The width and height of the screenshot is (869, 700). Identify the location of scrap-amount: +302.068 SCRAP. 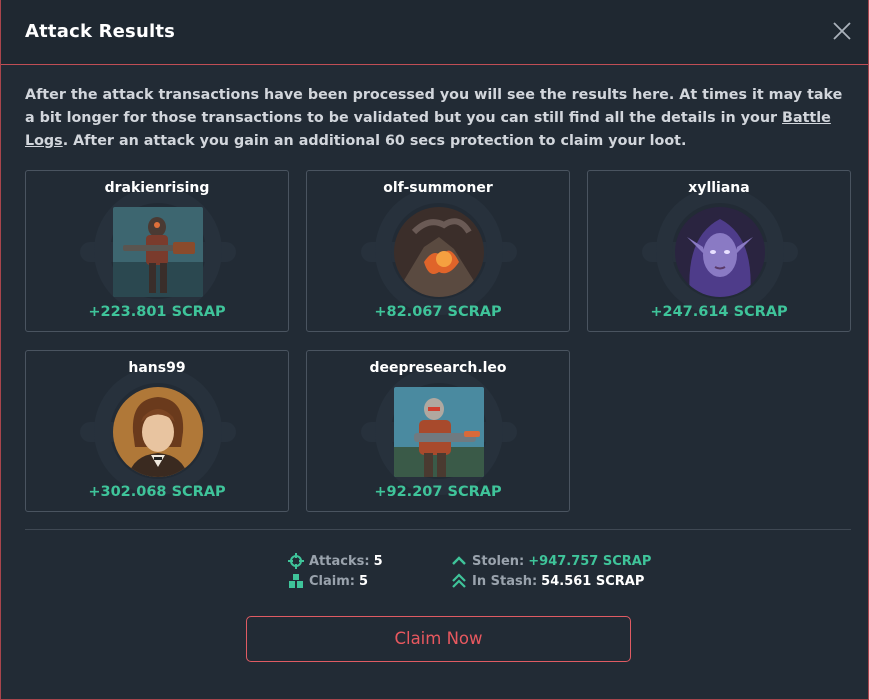
(157, 492).